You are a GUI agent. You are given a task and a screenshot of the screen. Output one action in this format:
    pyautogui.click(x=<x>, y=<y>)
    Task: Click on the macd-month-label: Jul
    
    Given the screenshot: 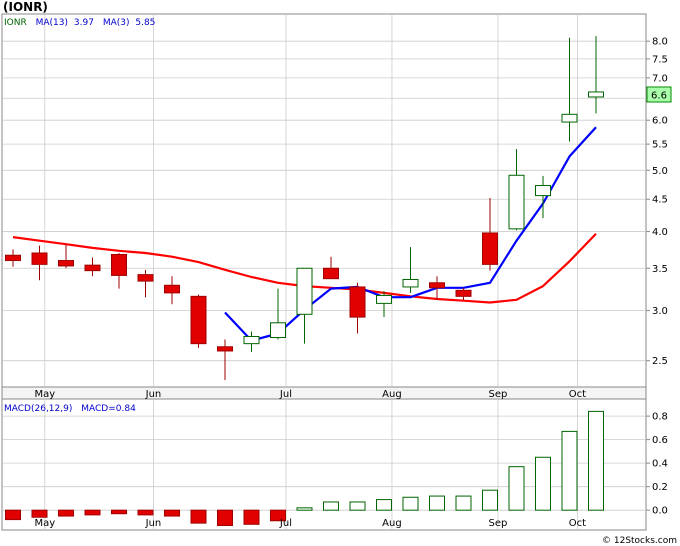 What is the action you would take?
    pyautogui.click(x=285, y=523)
    